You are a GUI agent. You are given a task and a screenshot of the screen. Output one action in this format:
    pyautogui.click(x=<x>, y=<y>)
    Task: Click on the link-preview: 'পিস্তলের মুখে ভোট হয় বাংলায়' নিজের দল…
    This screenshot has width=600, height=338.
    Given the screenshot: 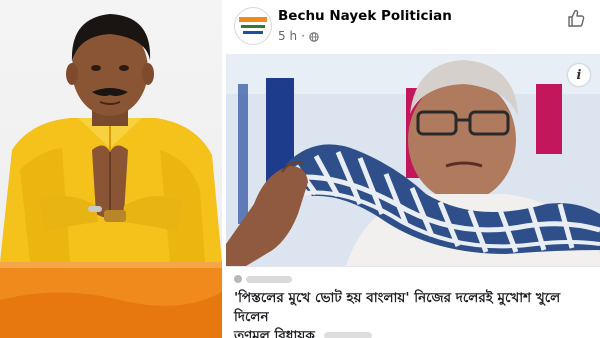 What is the action you would take?
    pyautogui.click(x=413, y=302)
    